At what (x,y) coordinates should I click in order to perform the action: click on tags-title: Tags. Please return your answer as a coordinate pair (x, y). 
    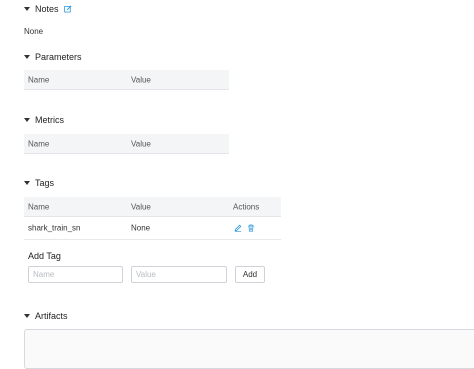
    Looking at the image, I should click on (45, 183).